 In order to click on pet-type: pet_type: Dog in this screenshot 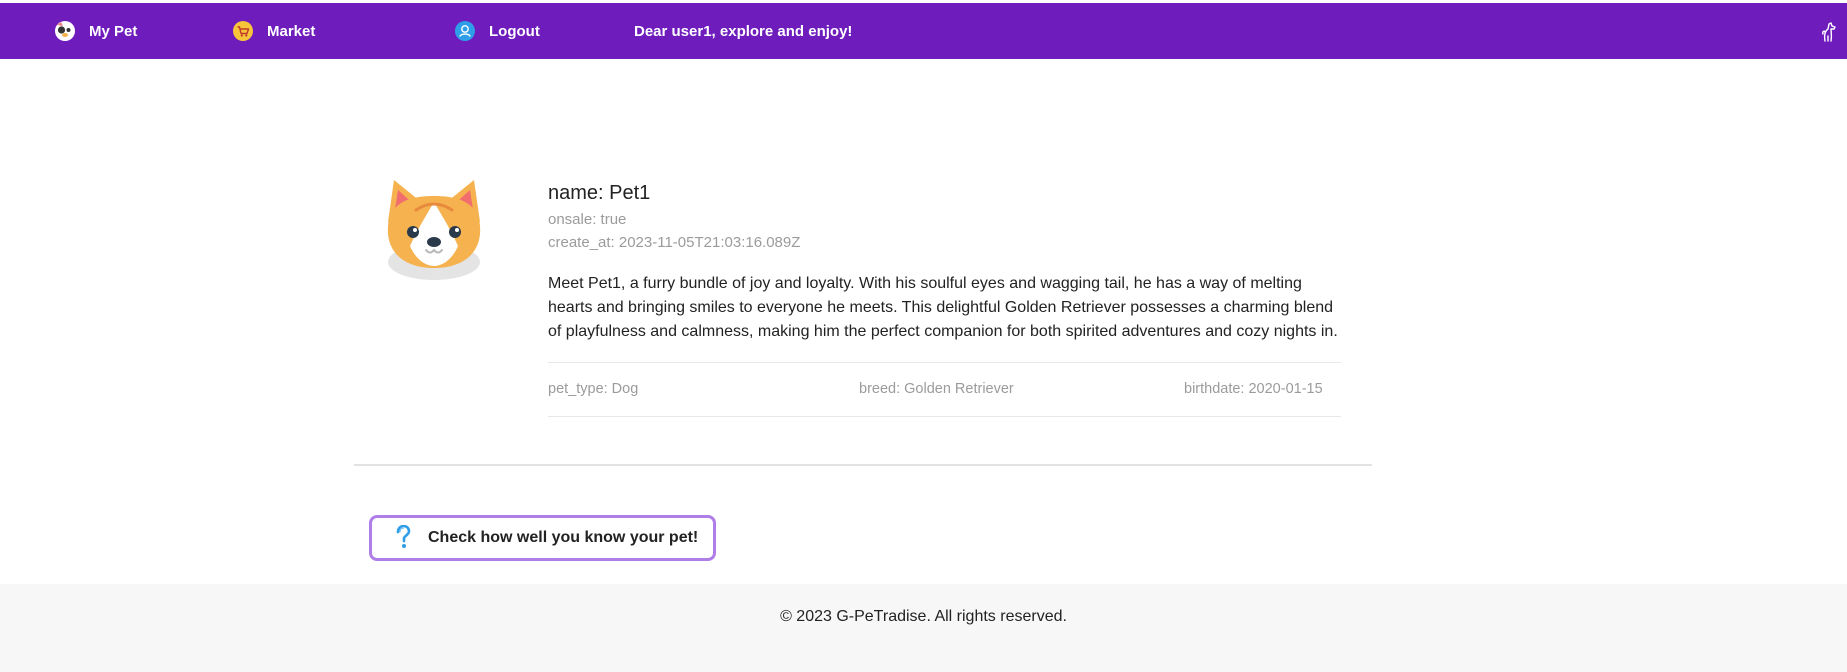, I will do `click(593, 389)`.